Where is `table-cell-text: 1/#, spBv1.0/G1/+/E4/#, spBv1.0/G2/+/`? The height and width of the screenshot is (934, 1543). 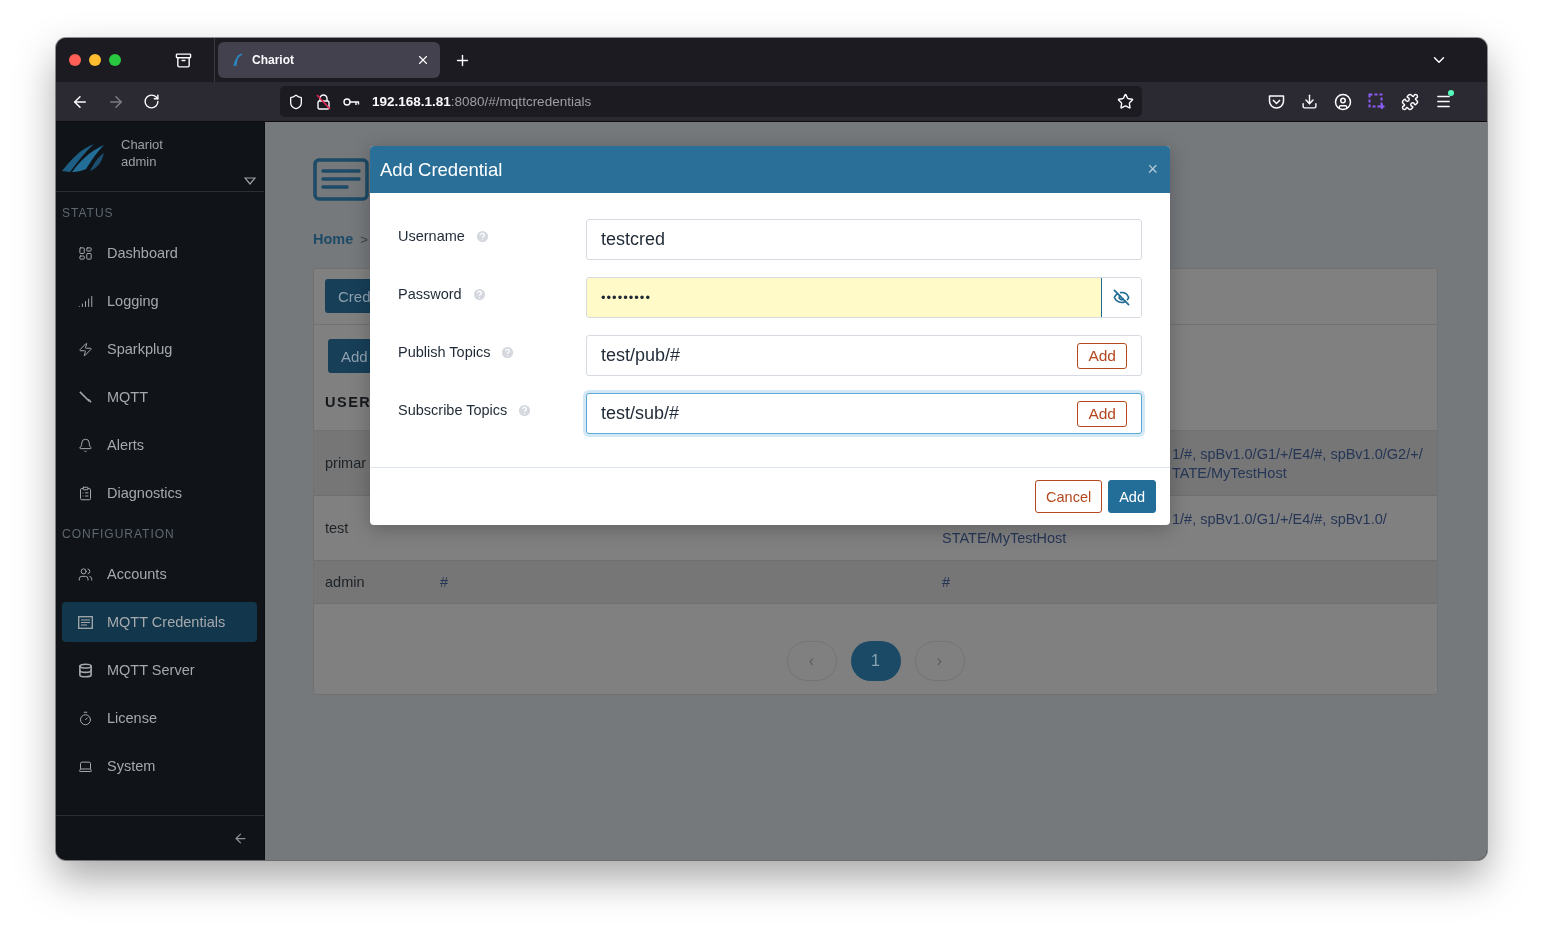 table-cell-text: 1/#, spBv1.0/G1/+/E4/#, spBv1.0/G2/+/ is located at coordinates (1298, 453).